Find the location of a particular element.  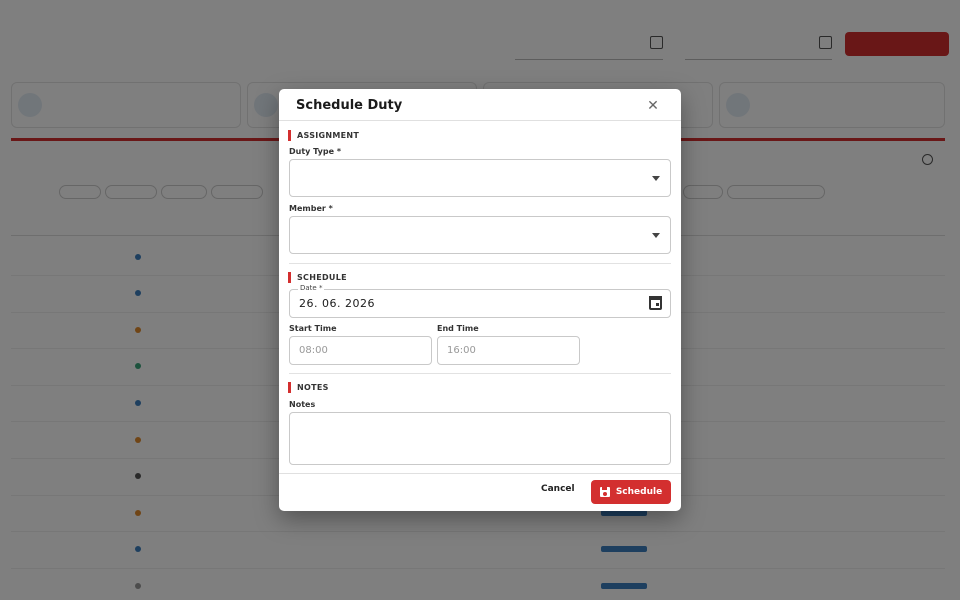

cancel-button: Cancel is located at coordinates (558, 489).